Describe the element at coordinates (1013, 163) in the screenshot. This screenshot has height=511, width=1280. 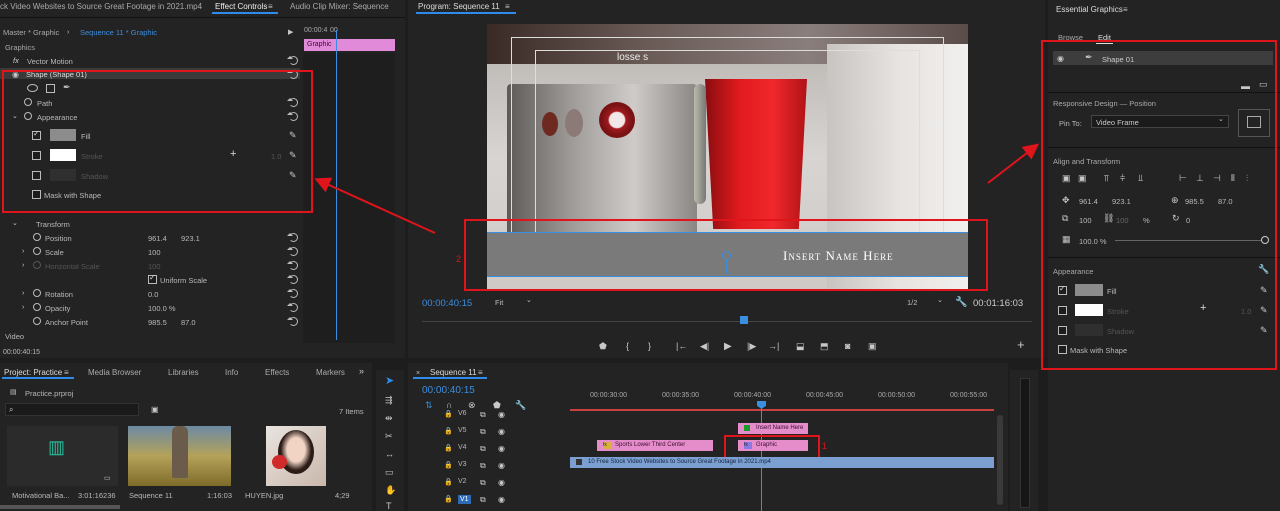
I see `arrow-to-essential-graphics` at that location.